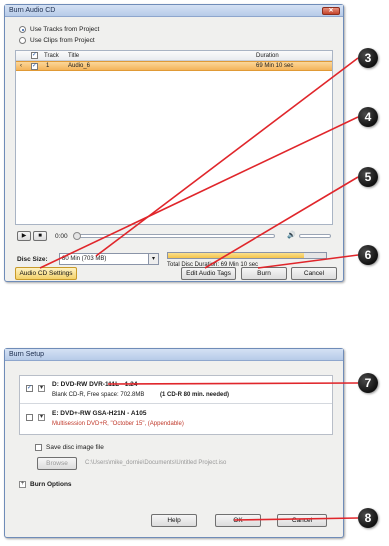 This screenshot has height=546, width=389. Describe the element at coordinates (51, 56) in the screenshot. I see `column-track: Track` at that location.